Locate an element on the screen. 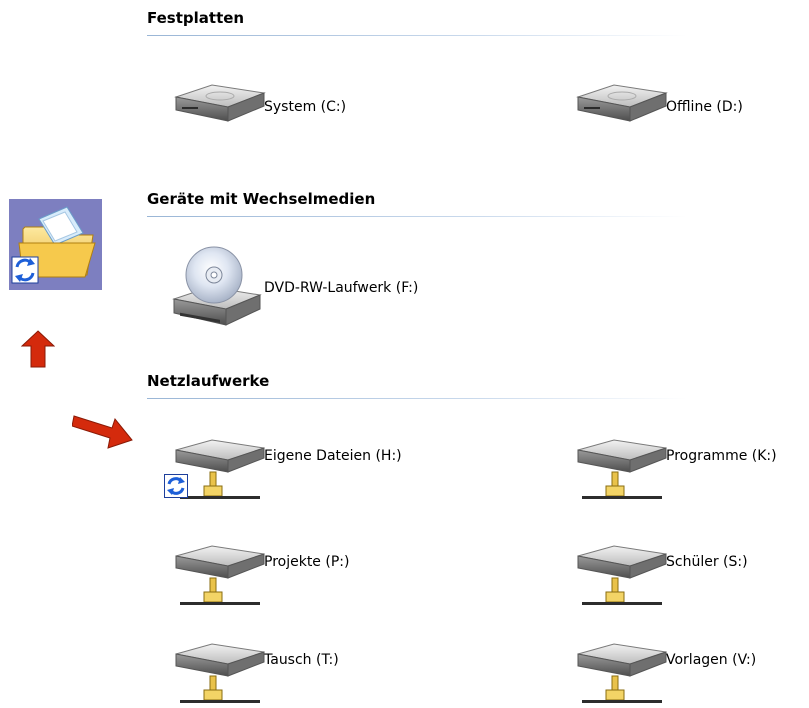 The height and width of the screenshot is (708, 809). group-header-netzlaufwerke: Netzlaufwerke is located at coordinates (208, 381).